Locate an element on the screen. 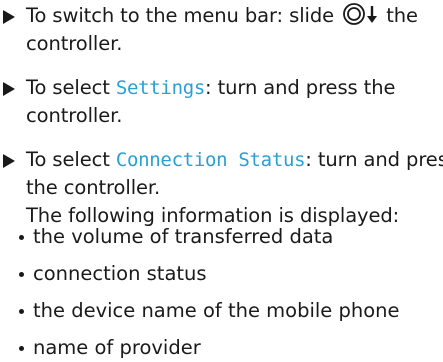 Image resolution: width=443 pixels, height=362 pixels. step-text-prefix: To switch to the menu bar: slide is located at coordinates (183, 15).